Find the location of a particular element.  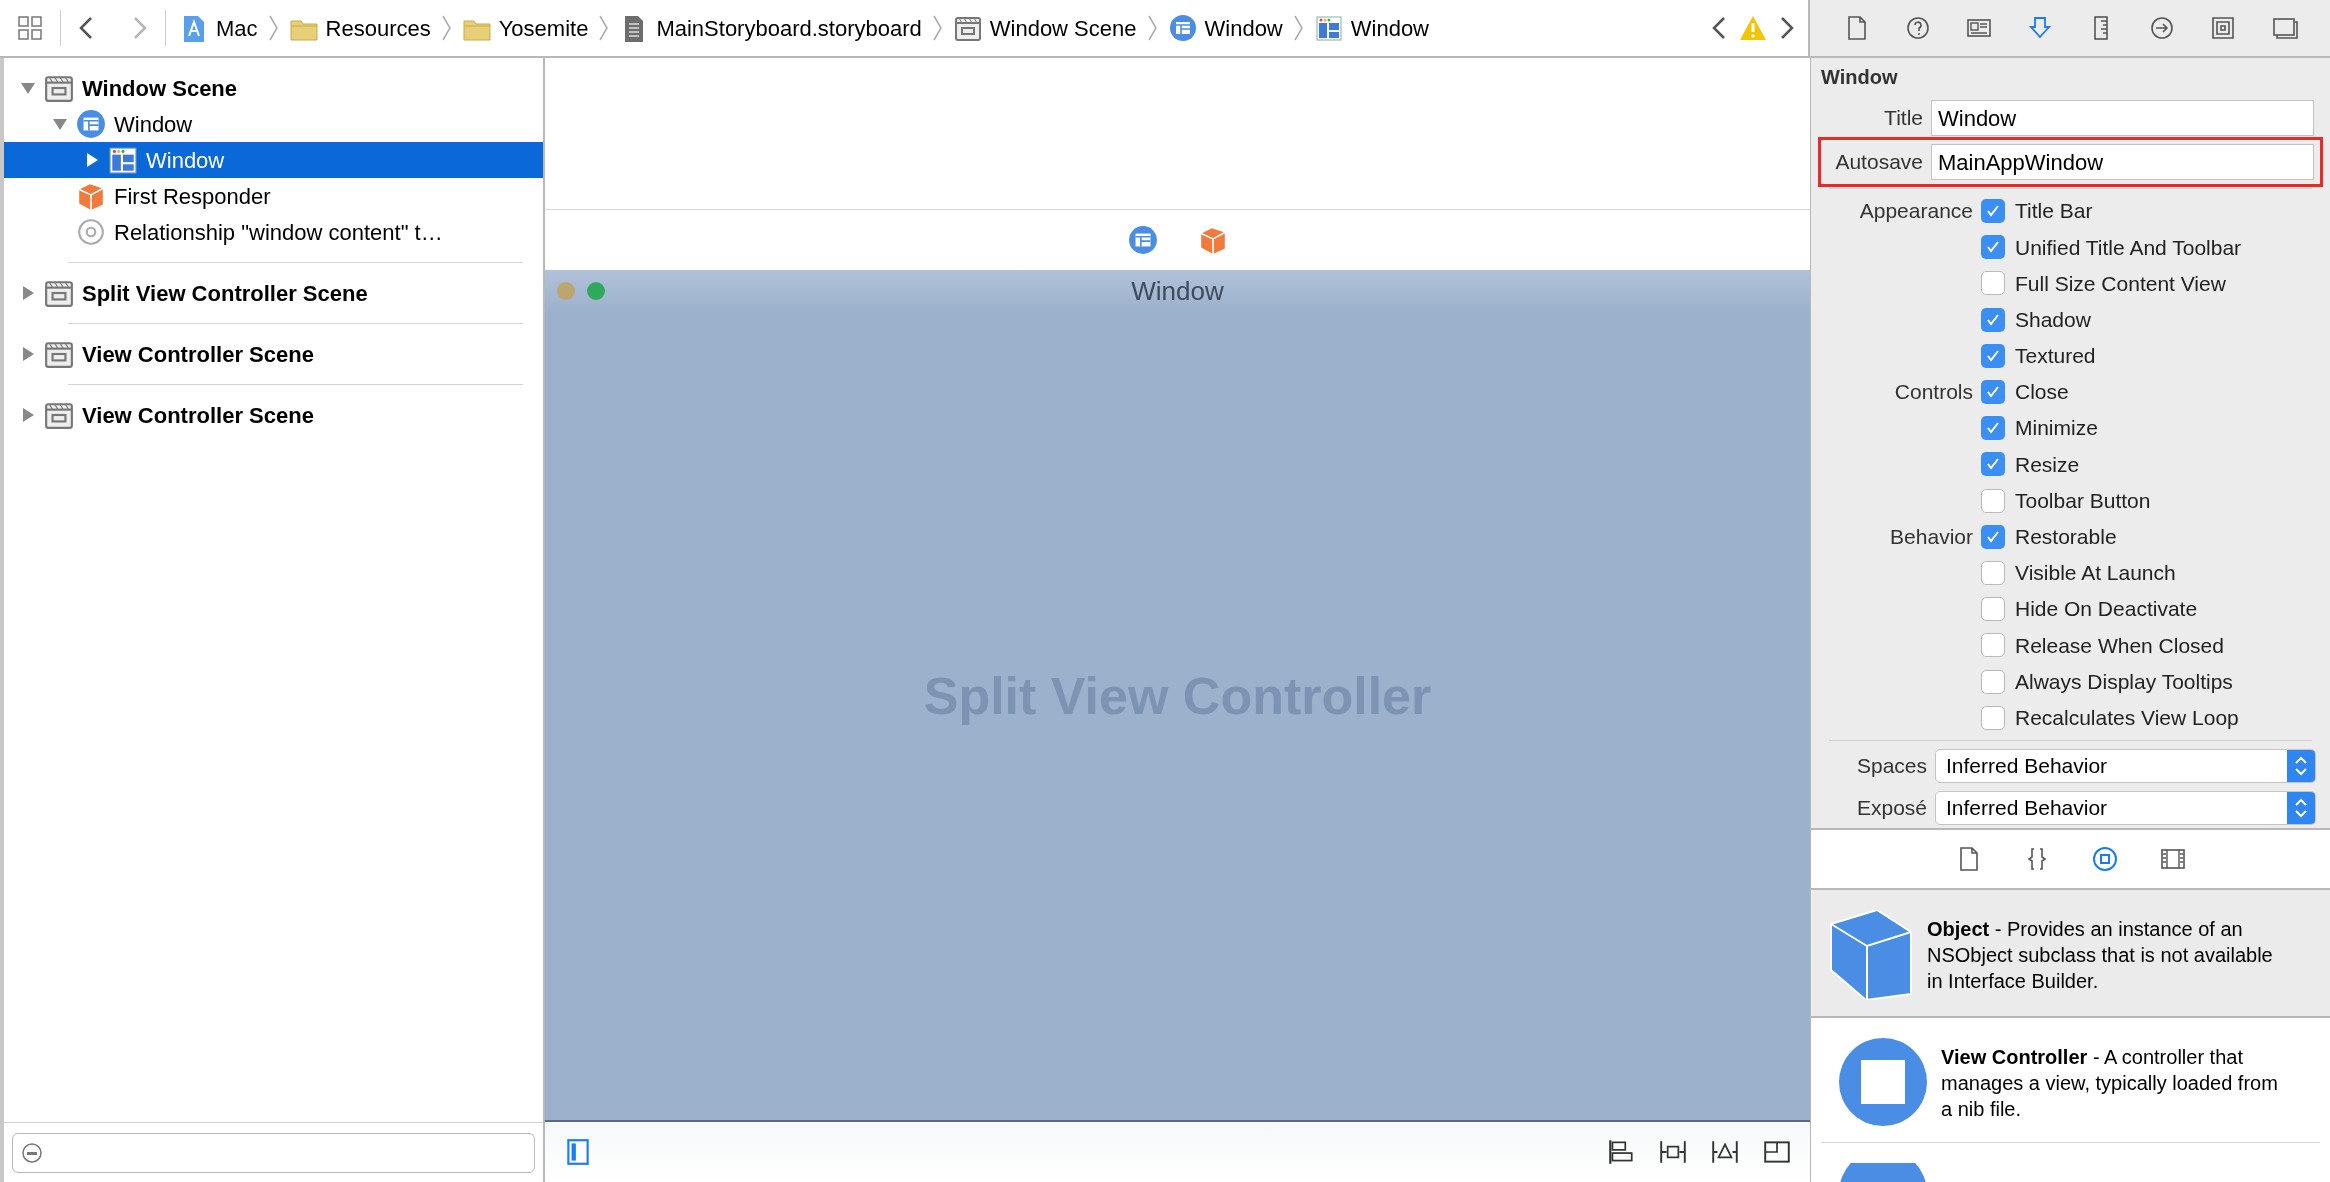

filter-icon is located at coordinates (32, 1152).